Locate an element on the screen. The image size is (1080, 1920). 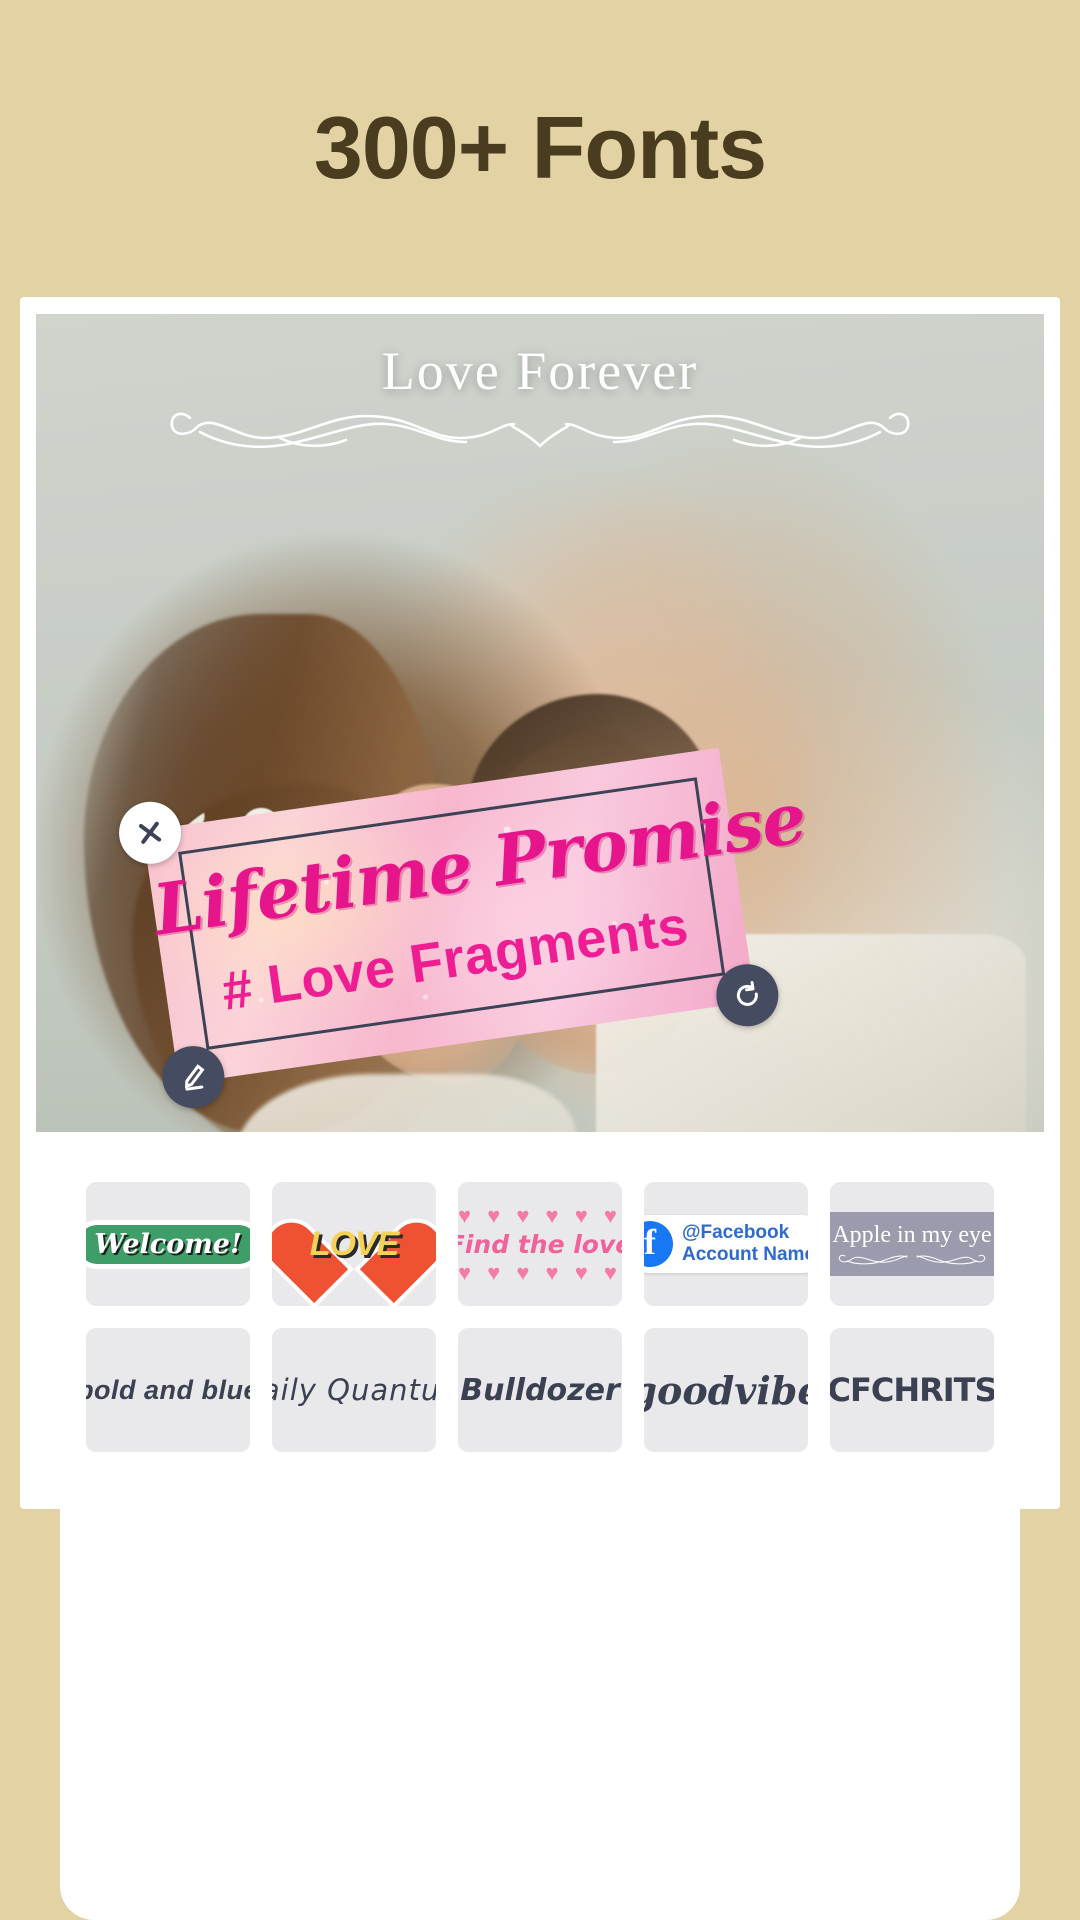
apple-banner: Apple in my eye is located at coordinates (912, 1244).